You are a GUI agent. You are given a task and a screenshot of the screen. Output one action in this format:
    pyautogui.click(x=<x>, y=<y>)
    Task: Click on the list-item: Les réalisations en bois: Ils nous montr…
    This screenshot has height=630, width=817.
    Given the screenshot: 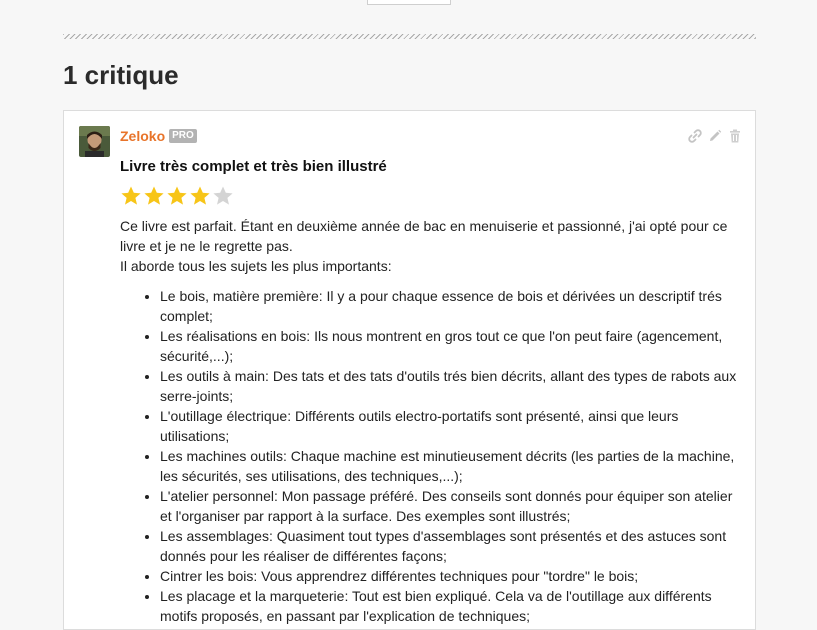 What is the action you would take?
    pyautogui.click(x=452, y=346)
    